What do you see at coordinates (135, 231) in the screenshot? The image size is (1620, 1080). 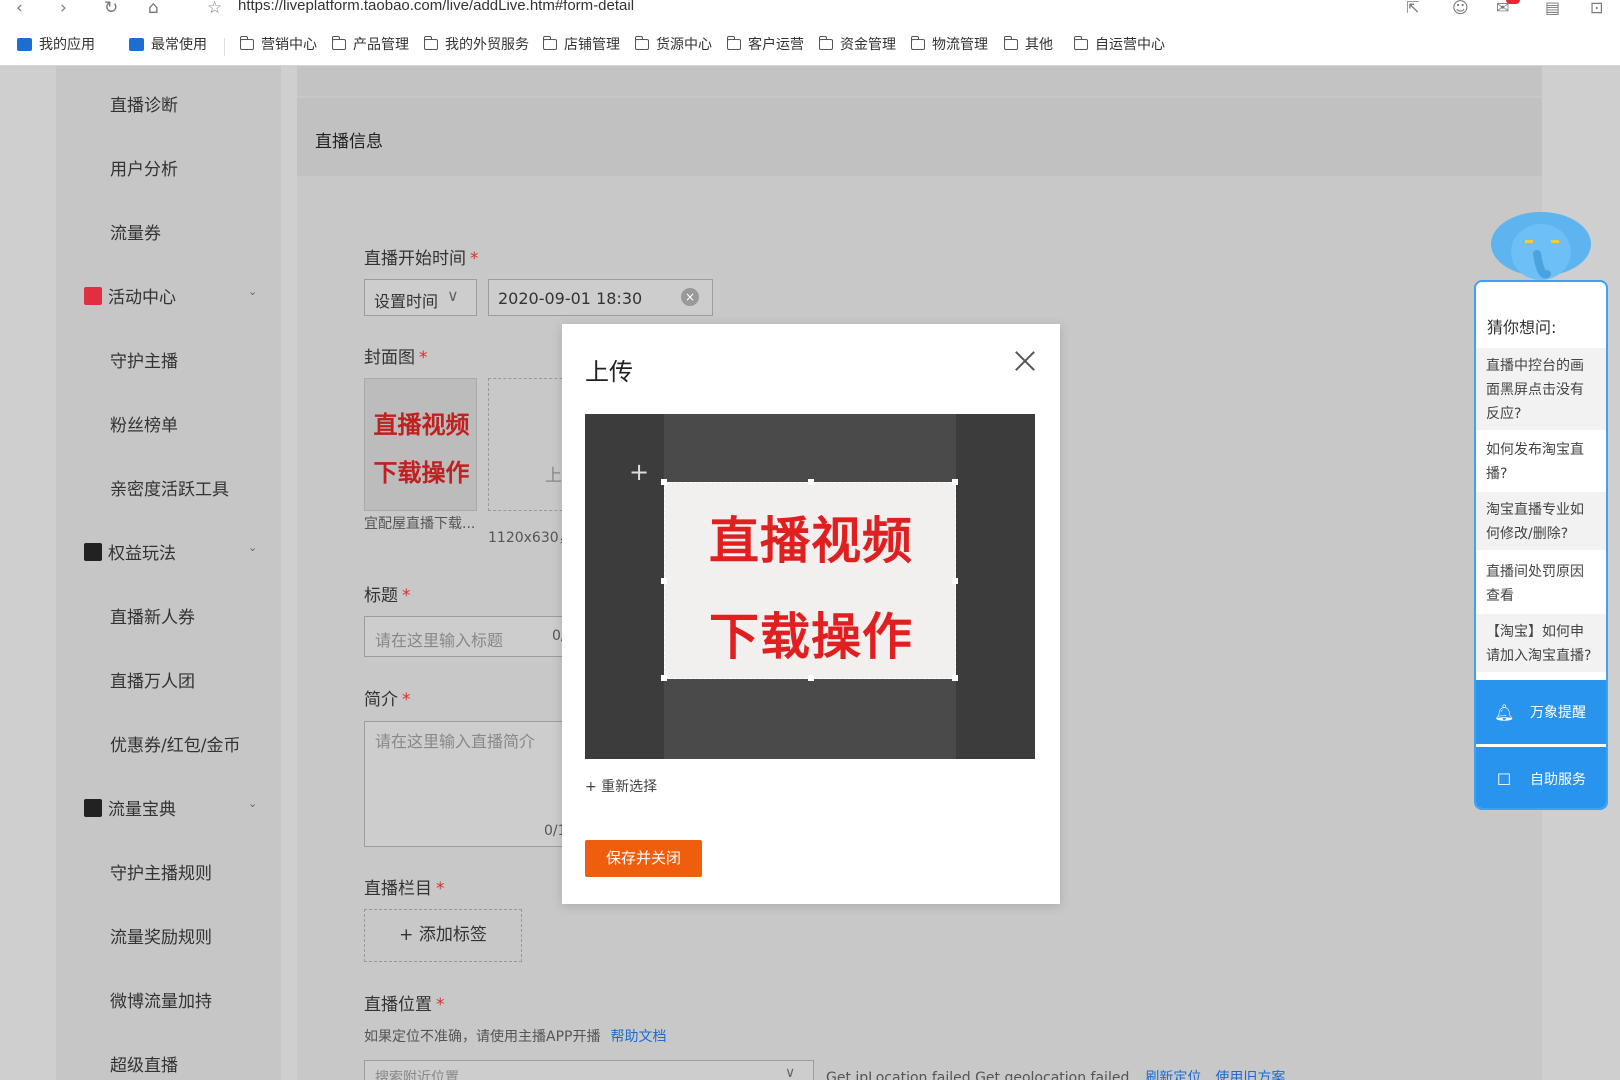 I see `sidebar-item-traffic-coupon: 流量券` at bounding box center [135, 231].